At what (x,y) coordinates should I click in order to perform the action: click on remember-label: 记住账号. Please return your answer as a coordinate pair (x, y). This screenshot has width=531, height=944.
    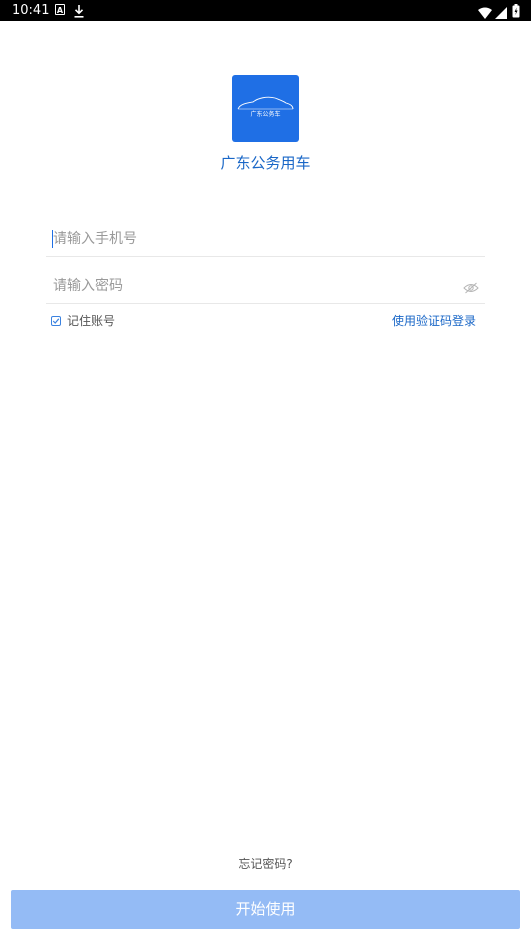
    Looking at the image, I should click on (91, 321).